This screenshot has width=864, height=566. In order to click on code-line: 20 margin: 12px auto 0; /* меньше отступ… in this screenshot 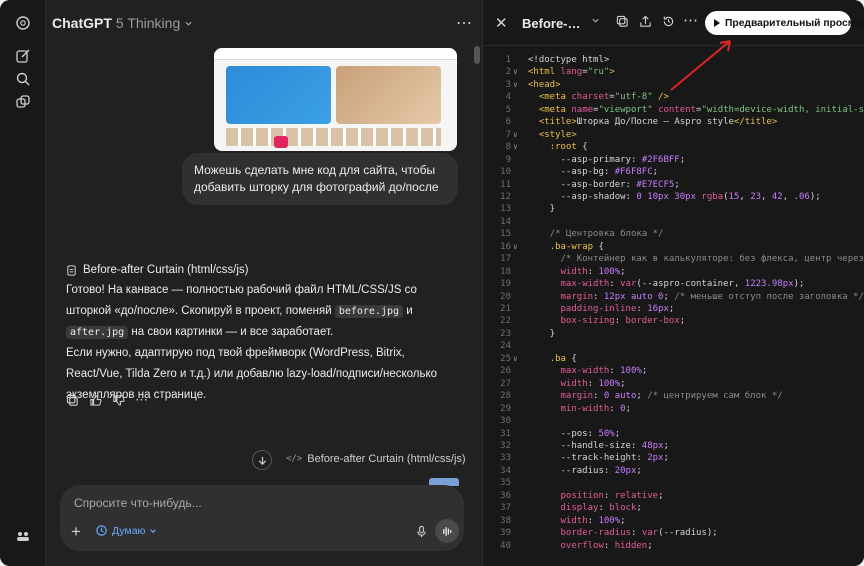, I will do `click(673, 297)`.